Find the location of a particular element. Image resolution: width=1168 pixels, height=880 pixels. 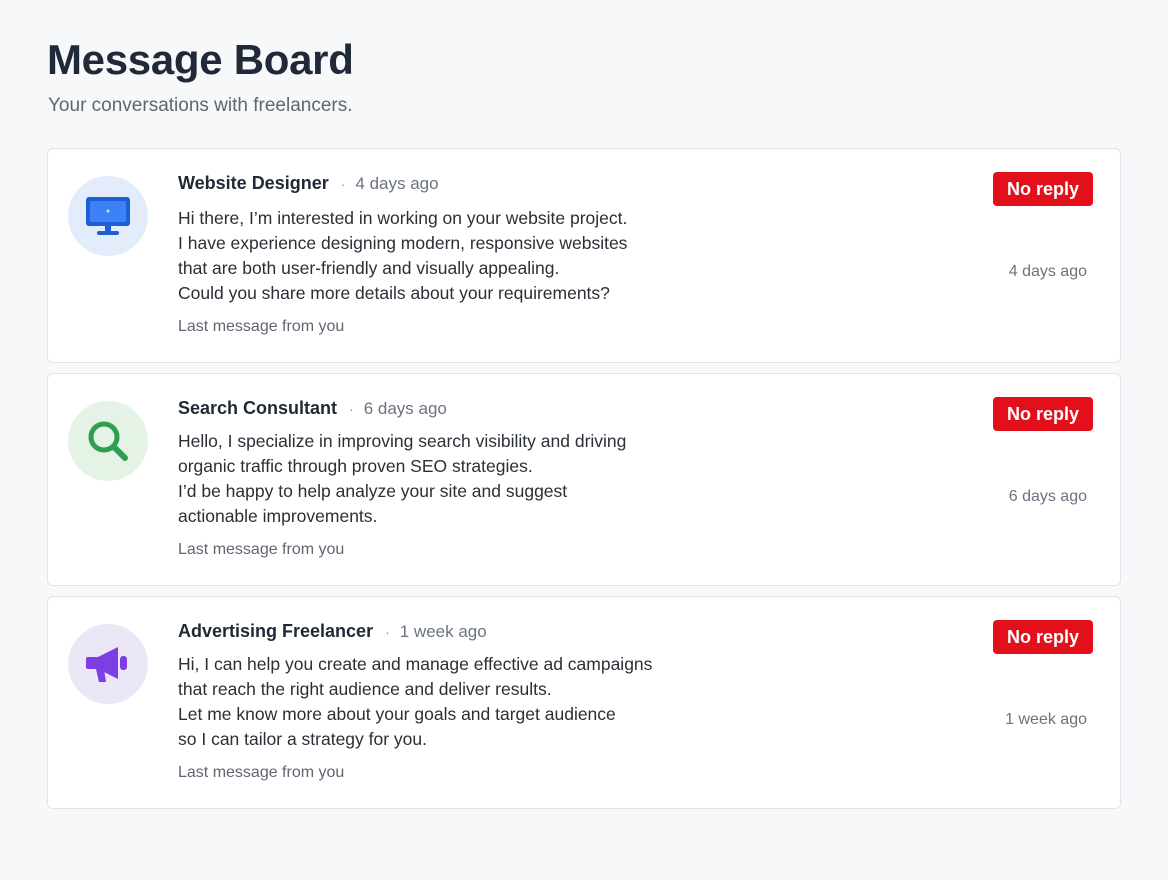

magnifier-icon is located at coordinates (108, 441).